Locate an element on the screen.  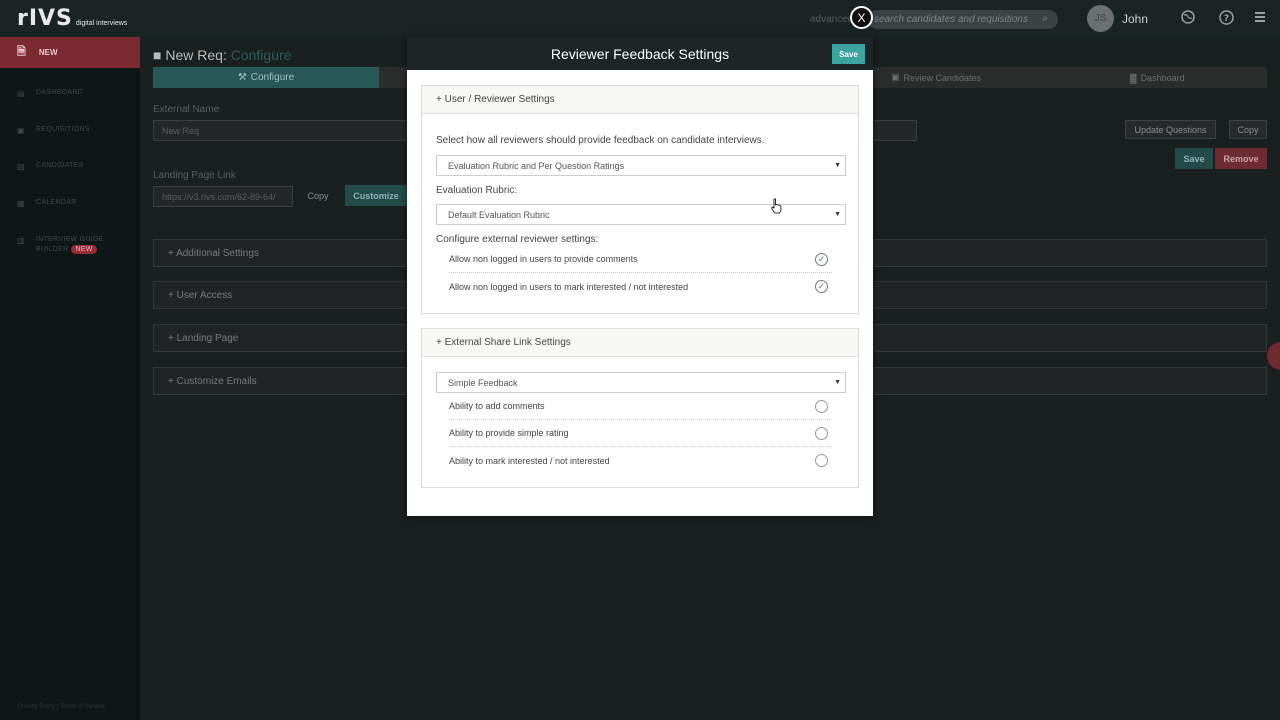
sidebar-item-label: CANDIDATES is located at coordinates (60, 165).